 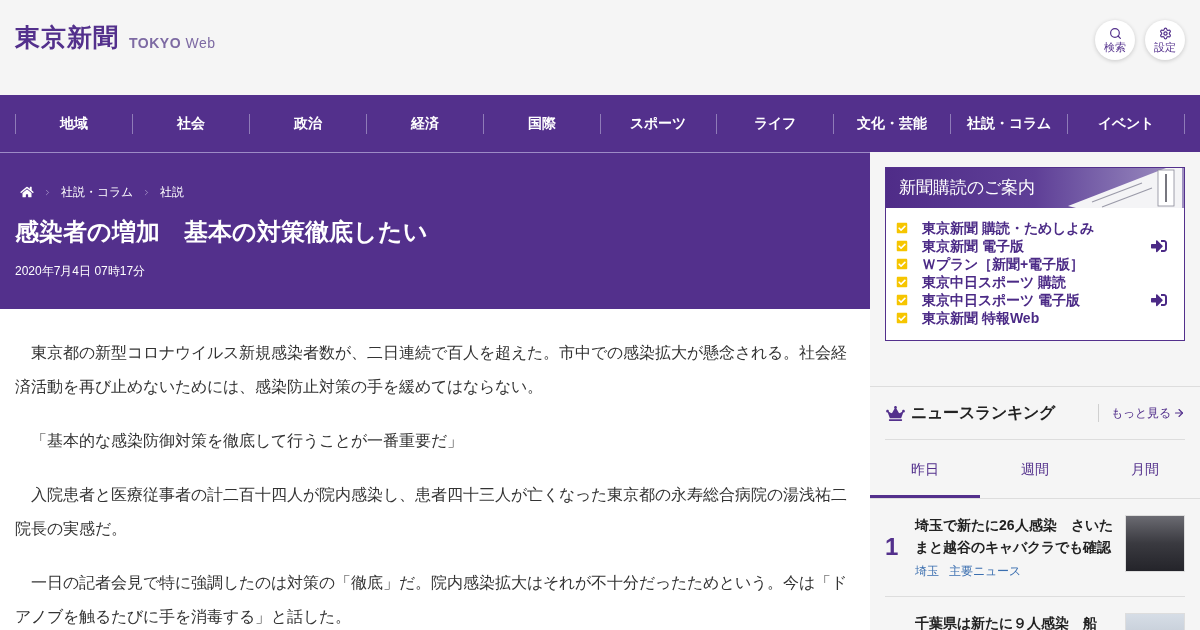 What do you see at coordinates (431, 600) in the screenshot?
I see `article-paragraph: 一日の記者会見で特に強調したのは対策の「徹底」だ。院内感染拡大はそれが不十分だったためという。今は「ドアノブを触るたびに手を消毒する」と話した。` at bounding box center [431, 600].